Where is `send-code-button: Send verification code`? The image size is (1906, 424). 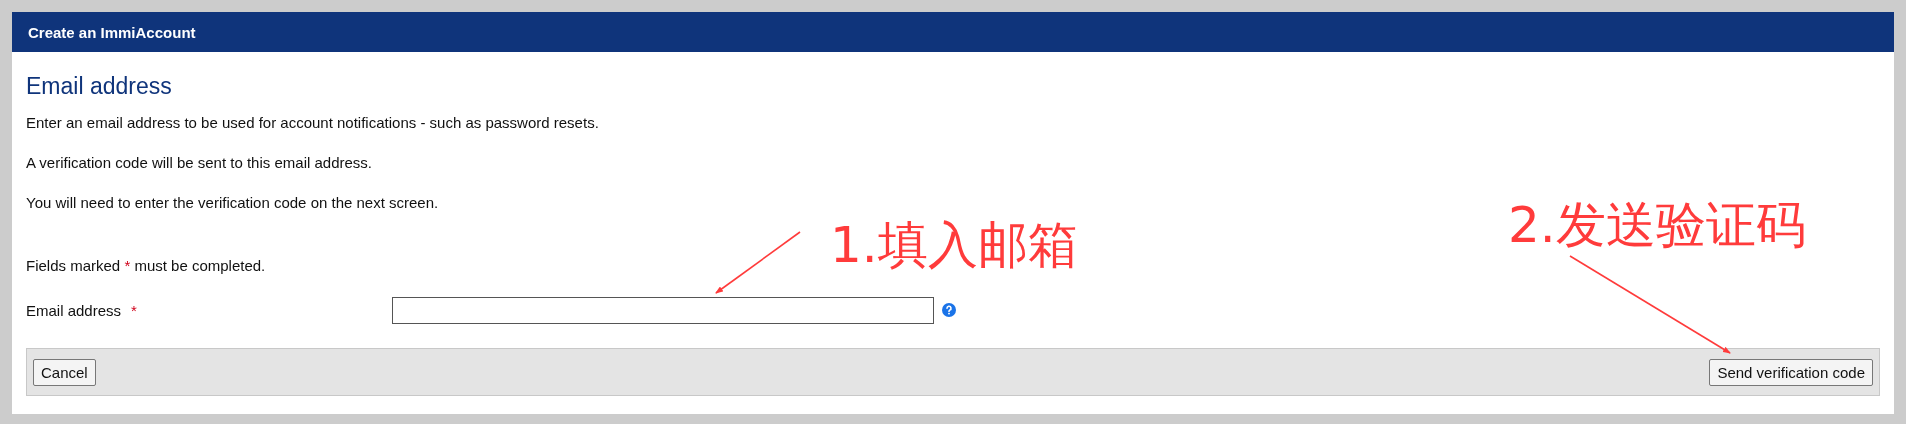
send-code-button: Send verification code is located at coordinates (1791, 372).